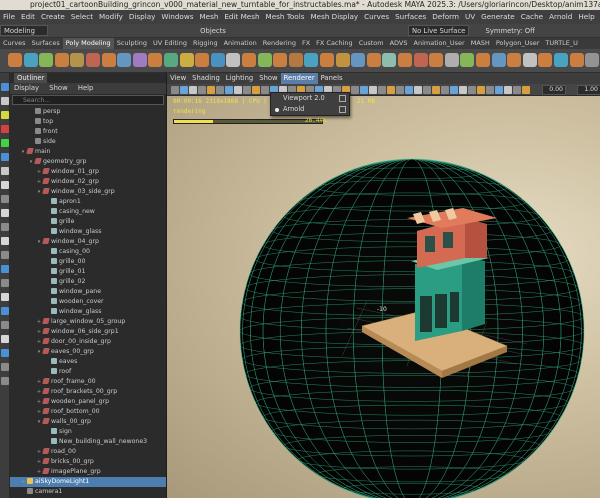 This screenshot has height=498, width=600. What do you see at coordinates (88, 282) in the screenshot?
I see `outliner-item: grille_02` at bounding box center [88, 282].